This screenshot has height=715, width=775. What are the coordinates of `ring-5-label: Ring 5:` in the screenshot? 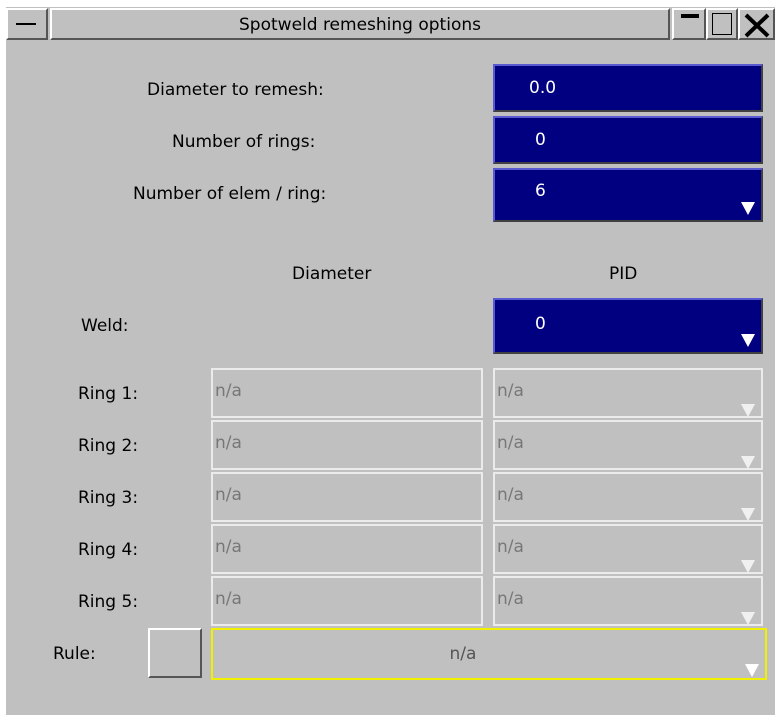 It's located at (108, 602).